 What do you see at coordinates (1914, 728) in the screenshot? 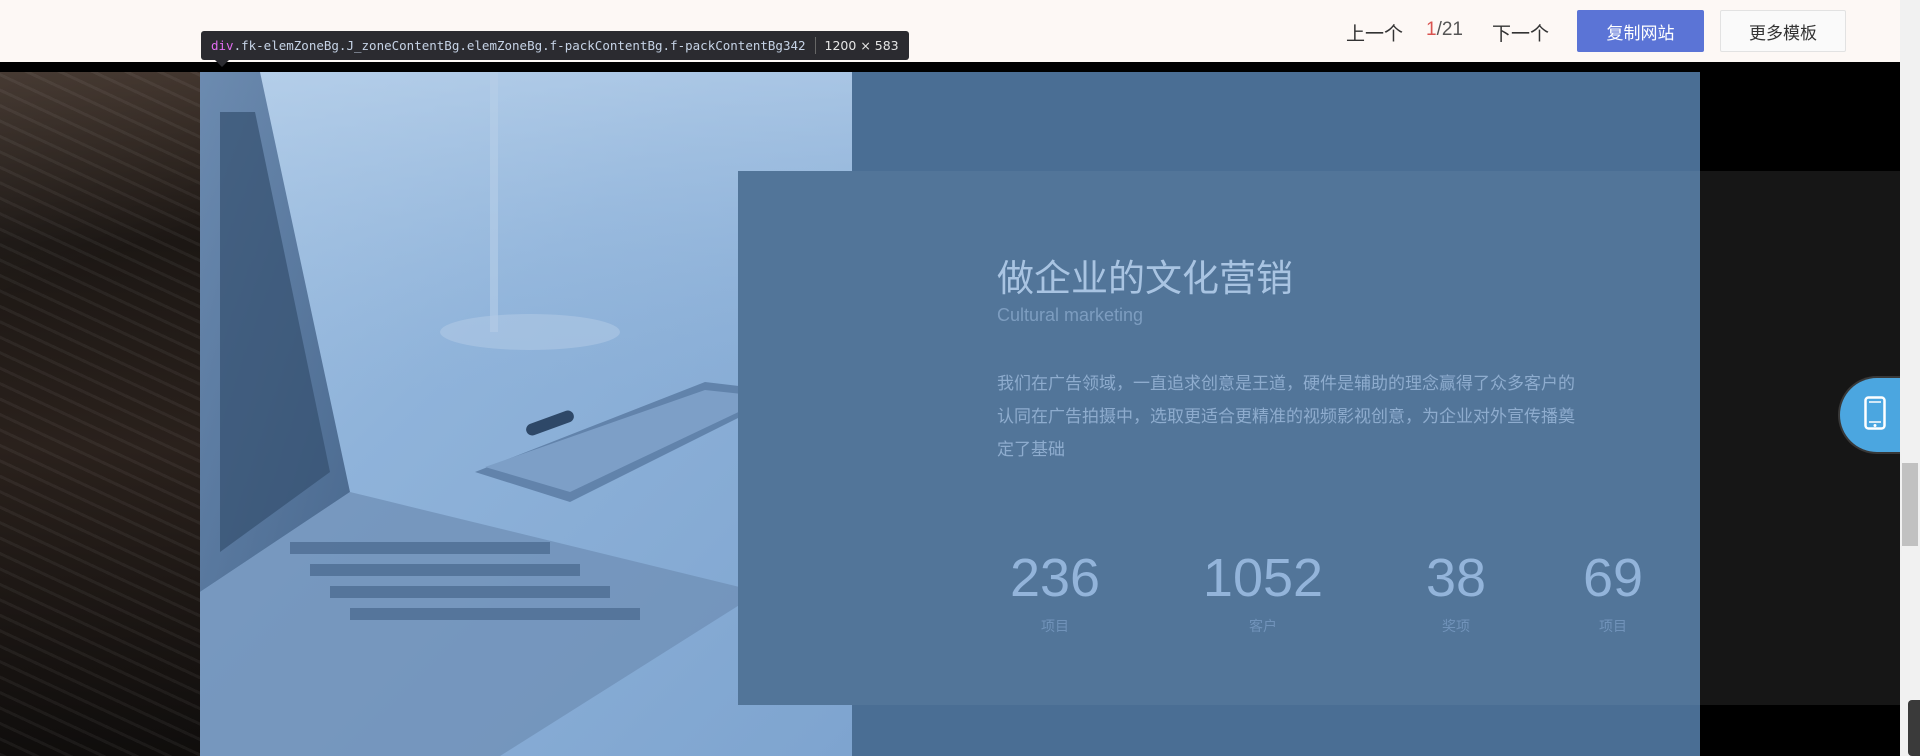
I see `side-tab-widget` at bounding box center [1914, 728].